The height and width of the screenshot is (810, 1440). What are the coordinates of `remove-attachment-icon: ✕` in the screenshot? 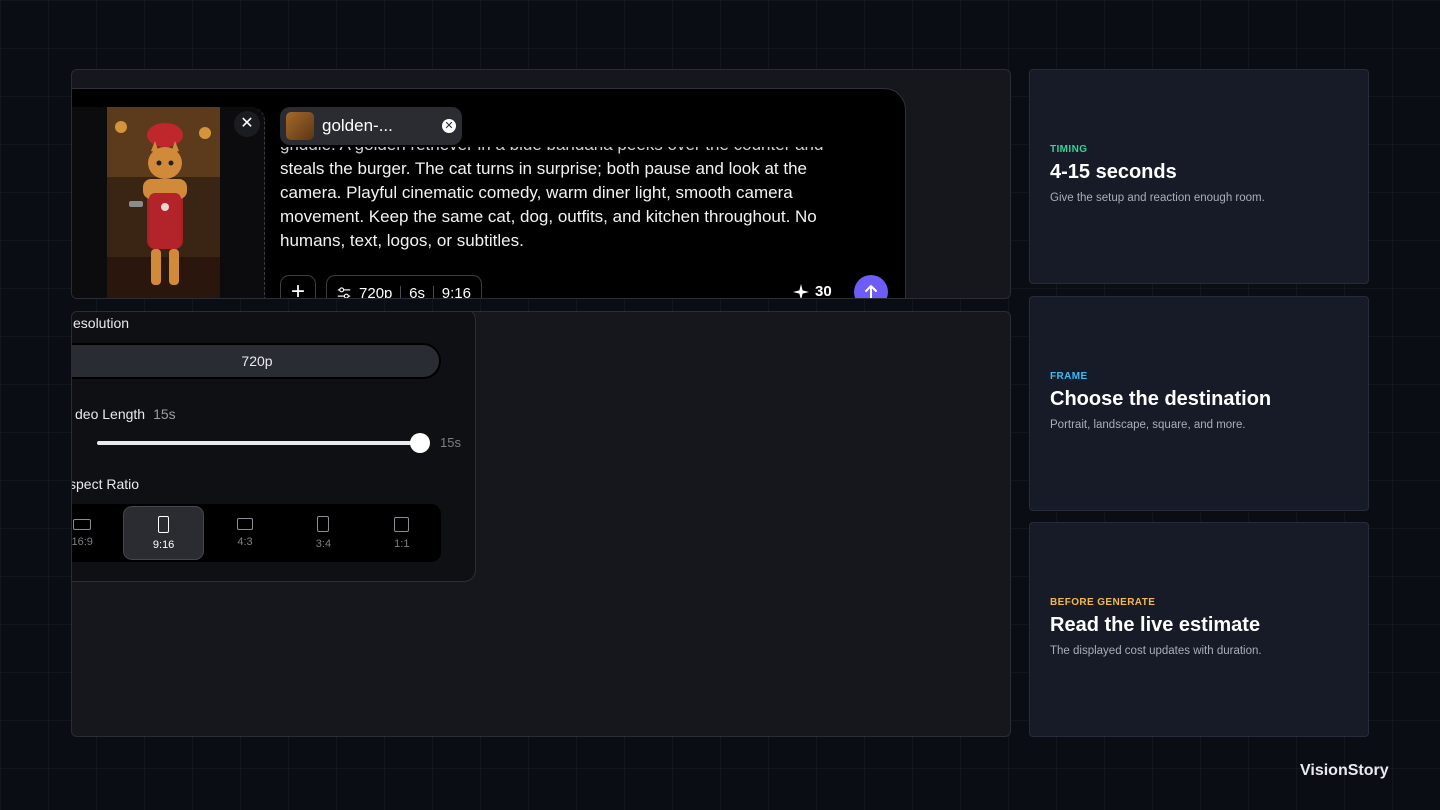 It's located at (449, 126).